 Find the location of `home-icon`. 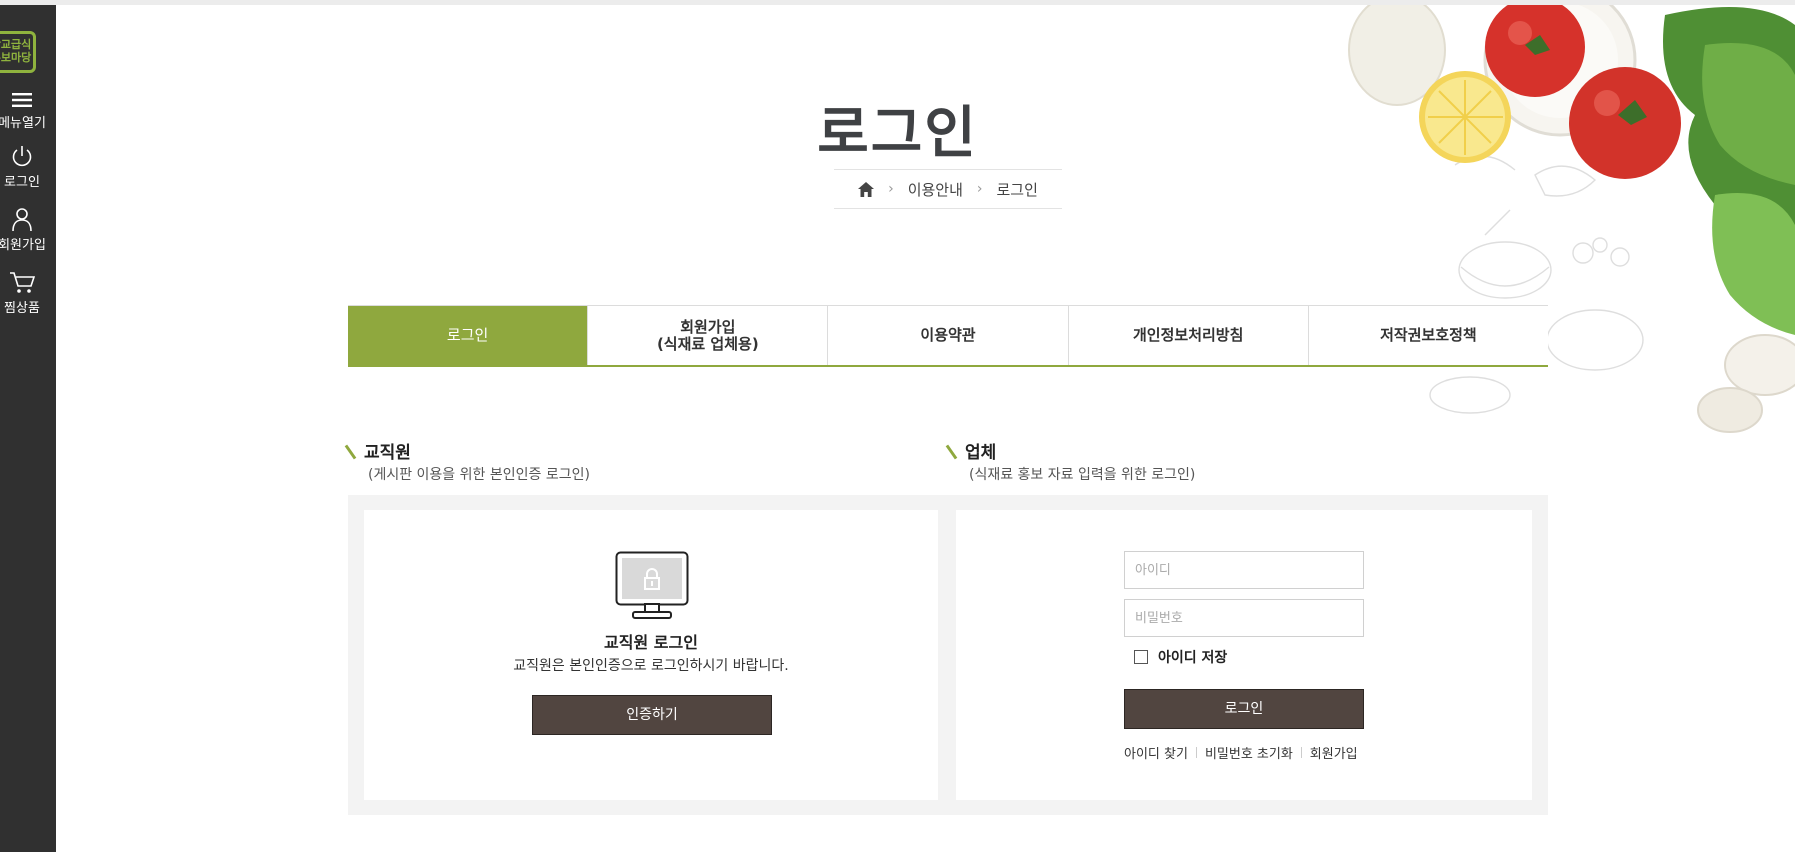

home-icon is located at coordinates (866, 189).